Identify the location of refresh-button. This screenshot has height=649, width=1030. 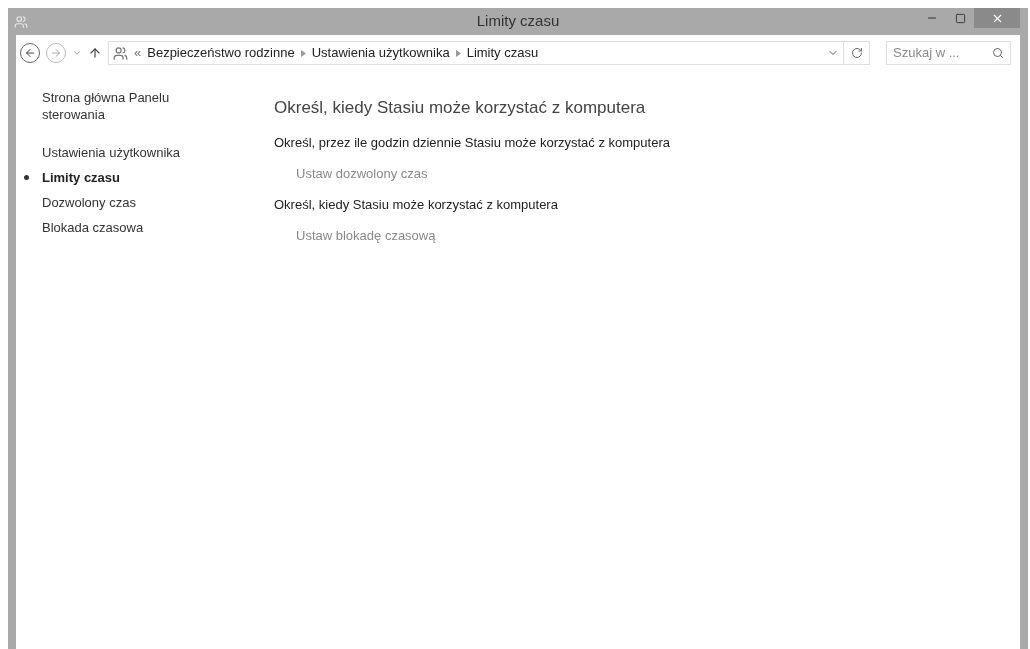
(857, 53).